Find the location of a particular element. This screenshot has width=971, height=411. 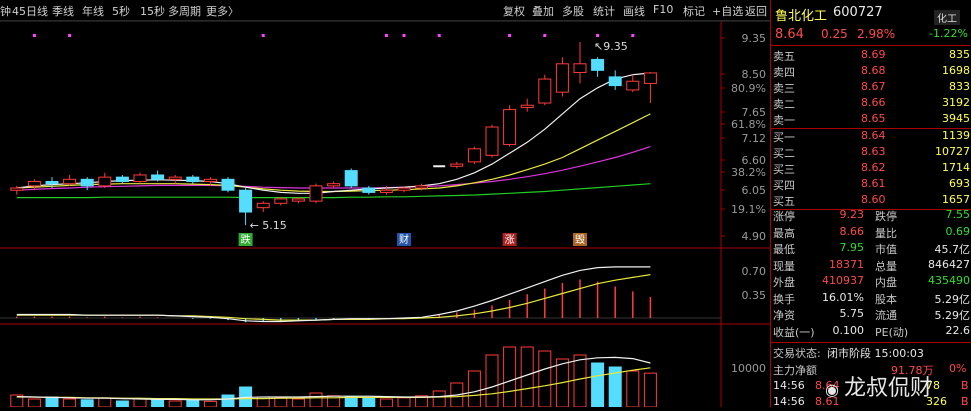

high-label: ↖9.35 is located at coordinates (611, 46).